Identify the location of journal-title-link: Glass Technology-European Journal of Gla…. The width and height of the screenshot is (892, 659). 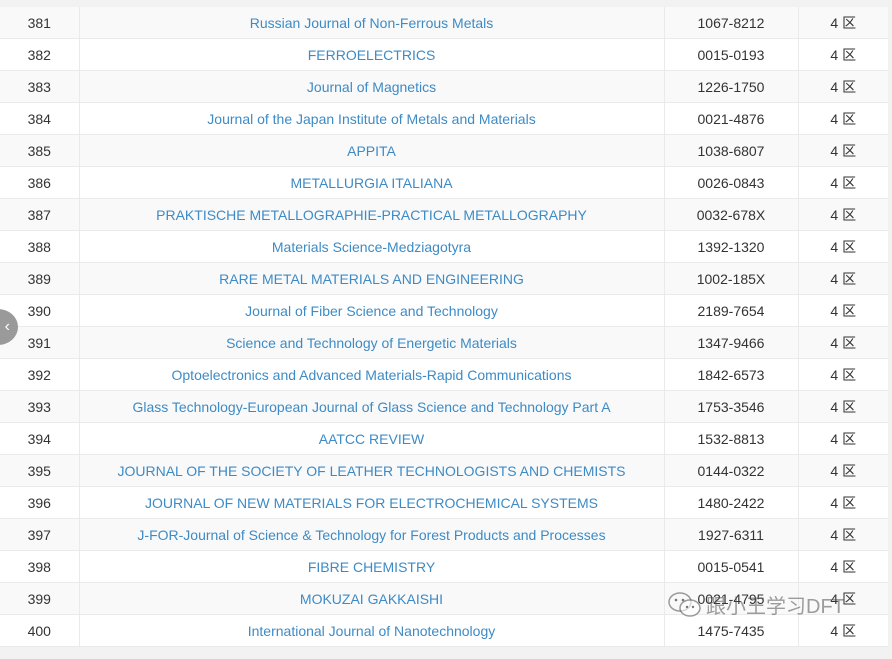
(371, 407).